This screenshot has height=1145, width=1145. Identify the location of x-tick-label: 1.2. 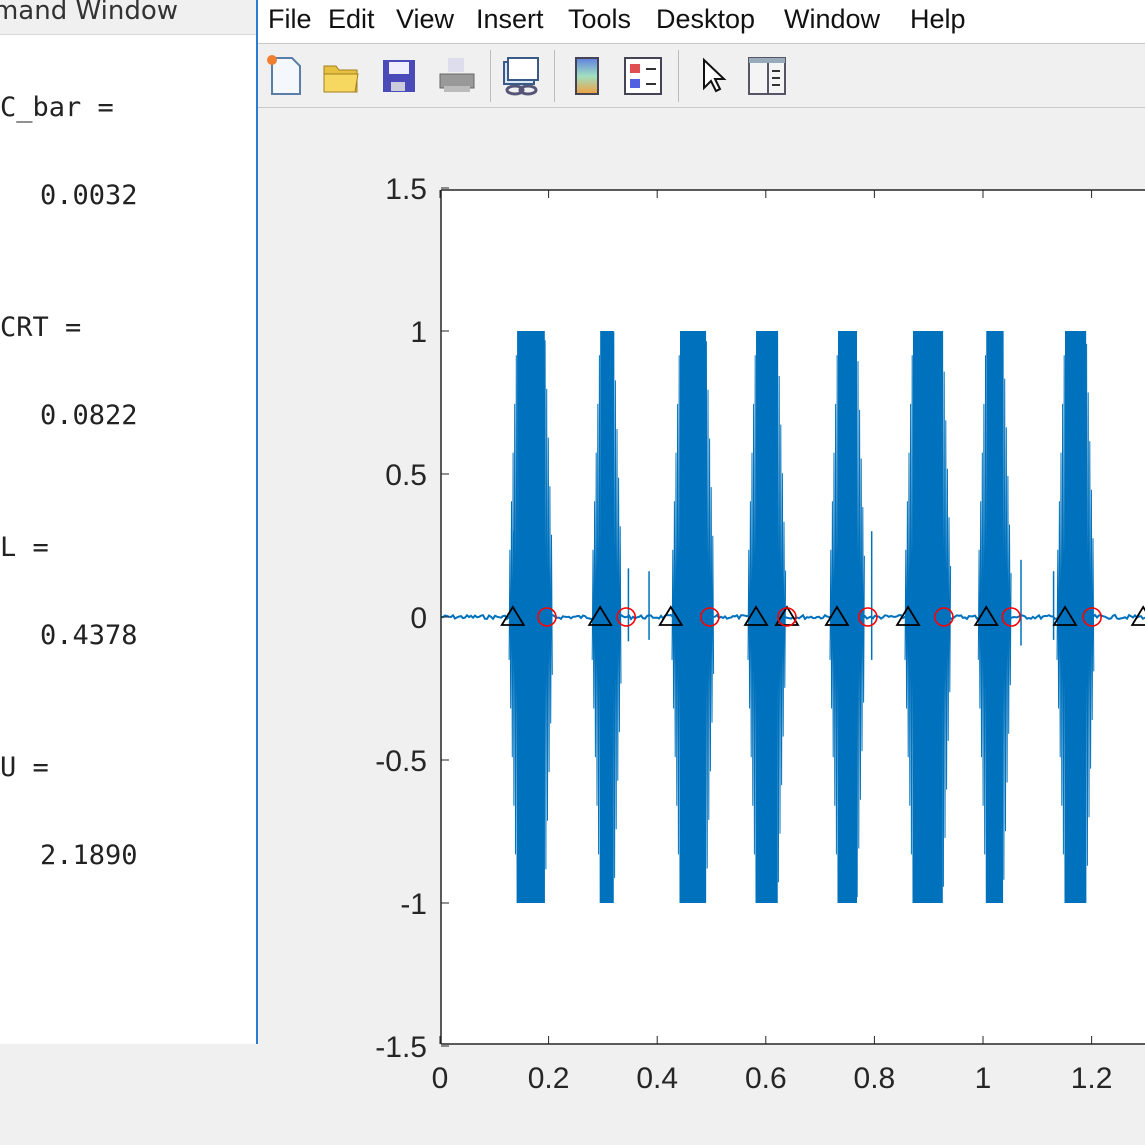
(1092, 1078).